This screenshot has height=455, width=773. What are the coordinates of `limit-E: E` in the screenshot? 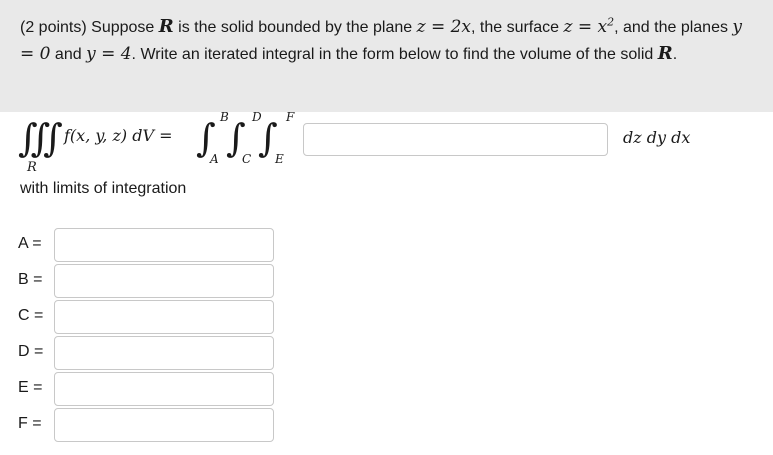 It's located at (279, 159).